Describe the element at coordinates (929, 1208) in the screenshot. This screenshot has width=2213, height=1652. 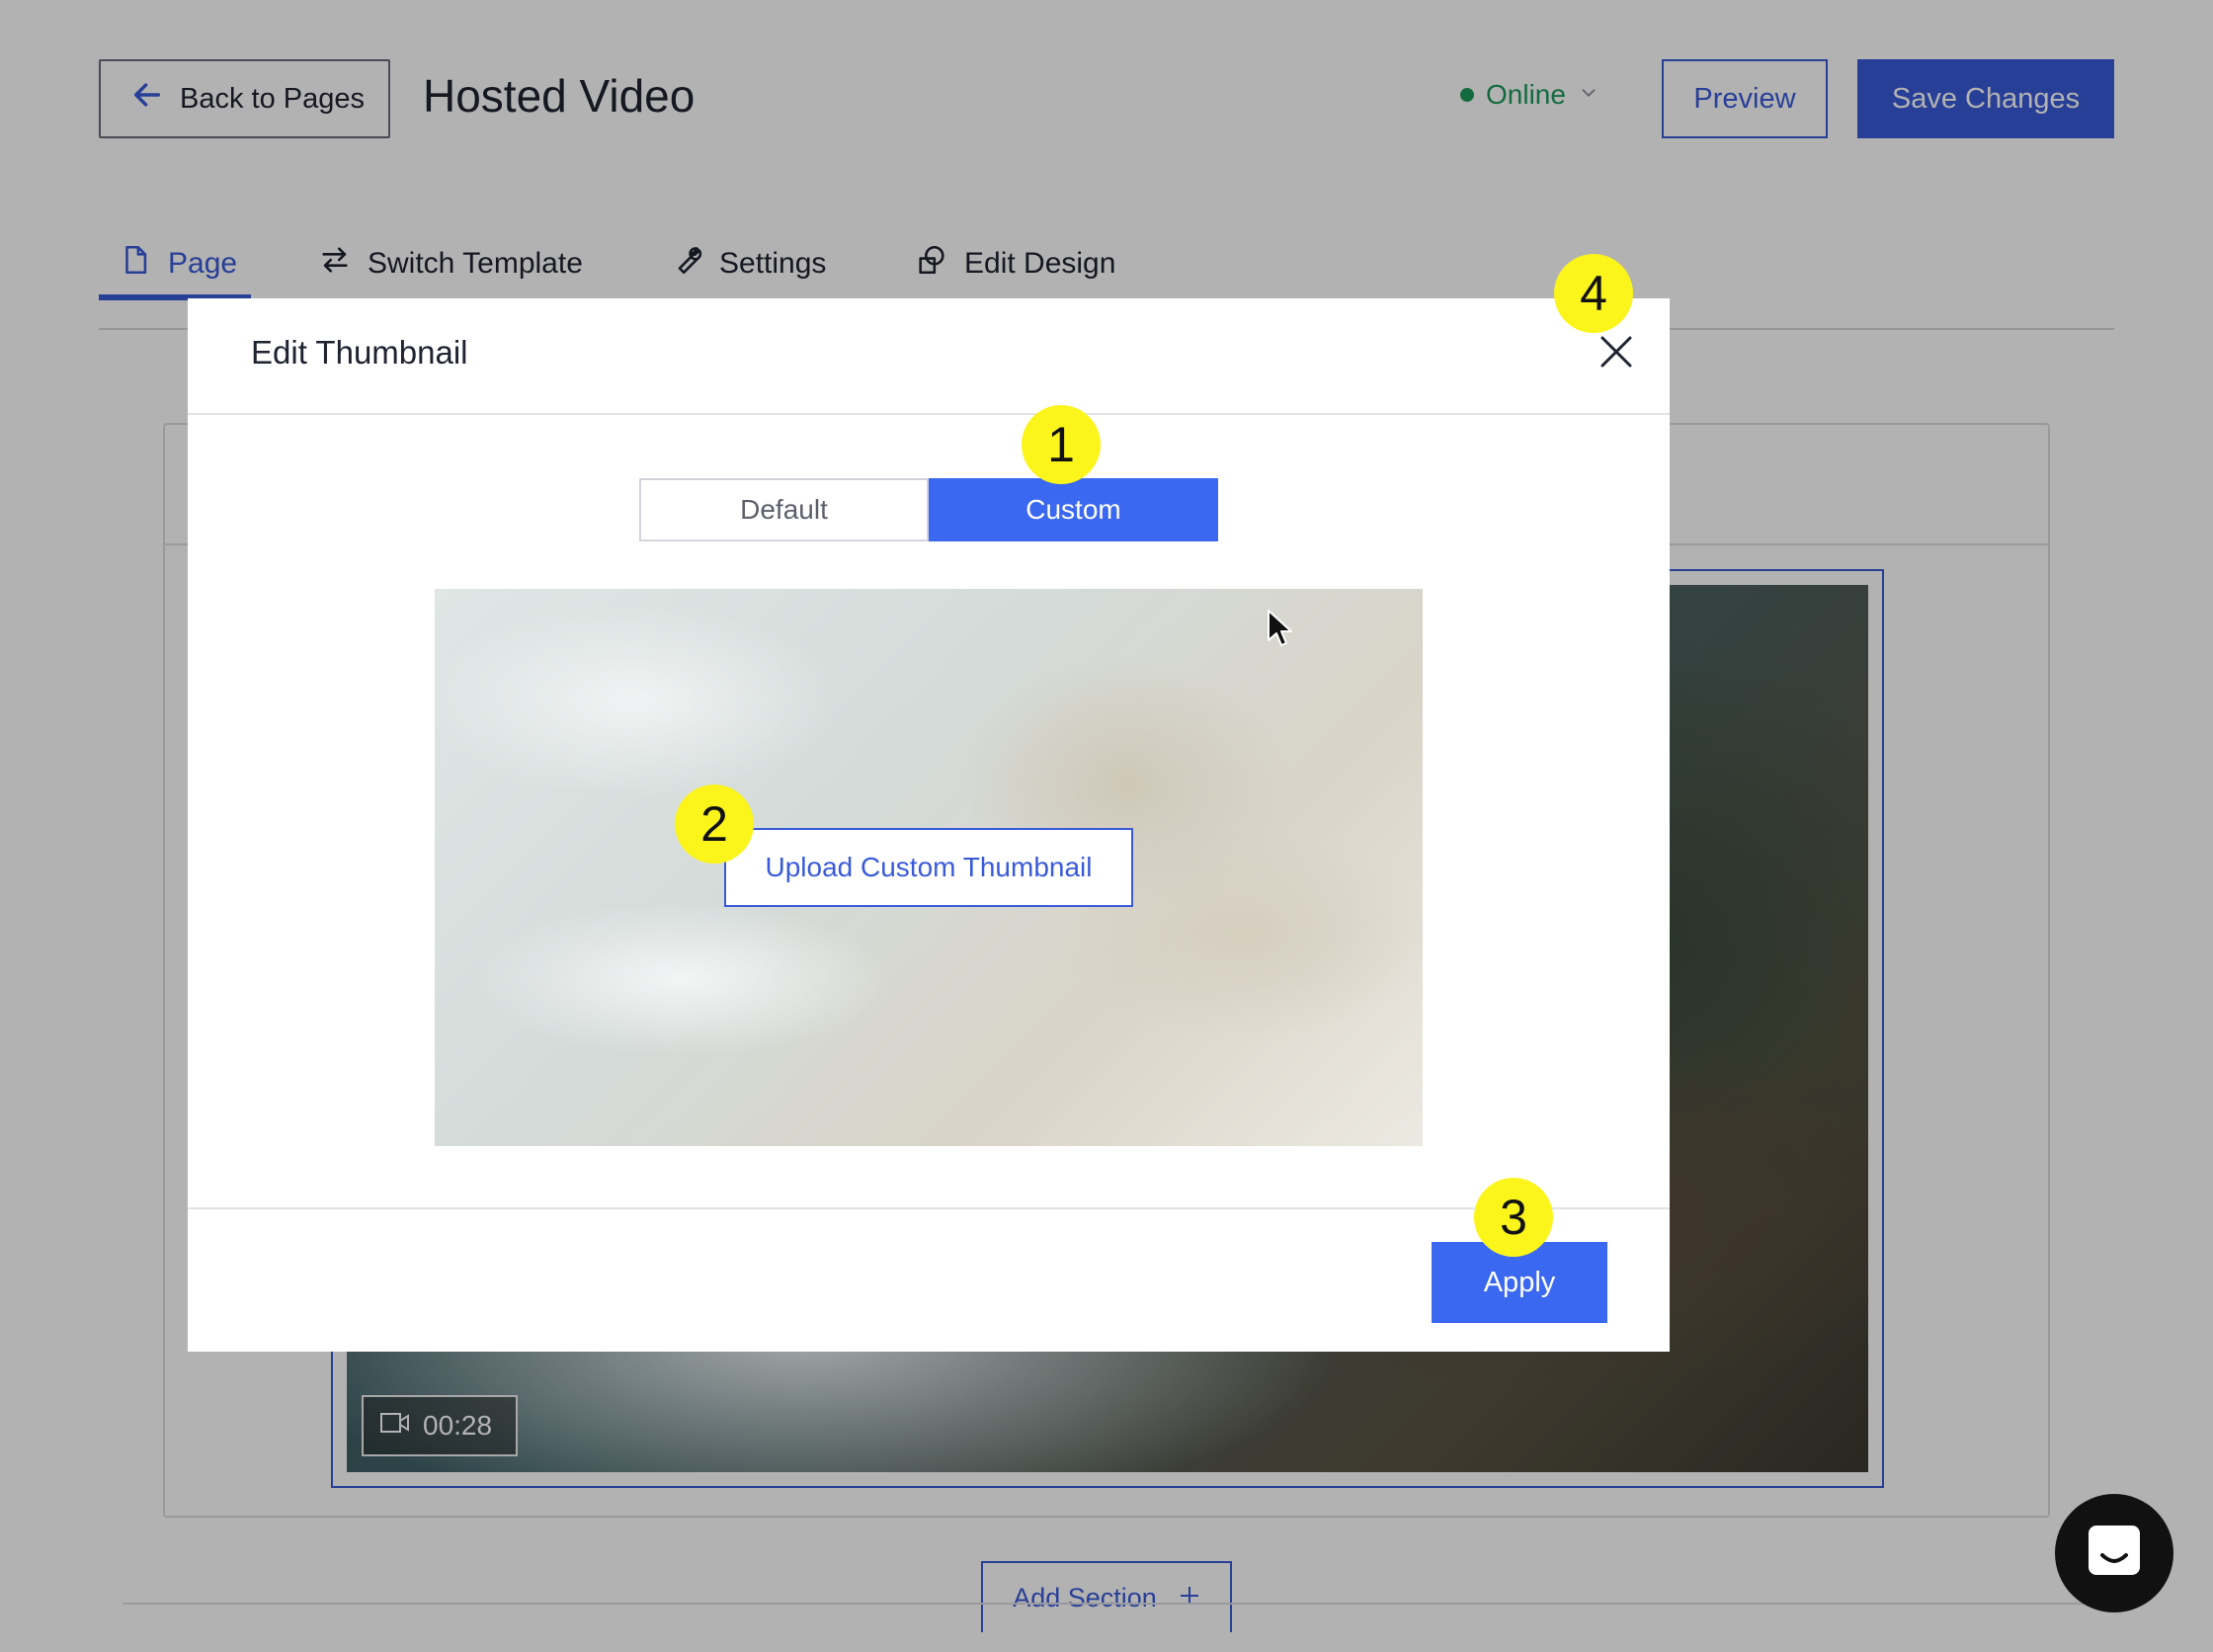
I see `modal-footer-divider` at that location.